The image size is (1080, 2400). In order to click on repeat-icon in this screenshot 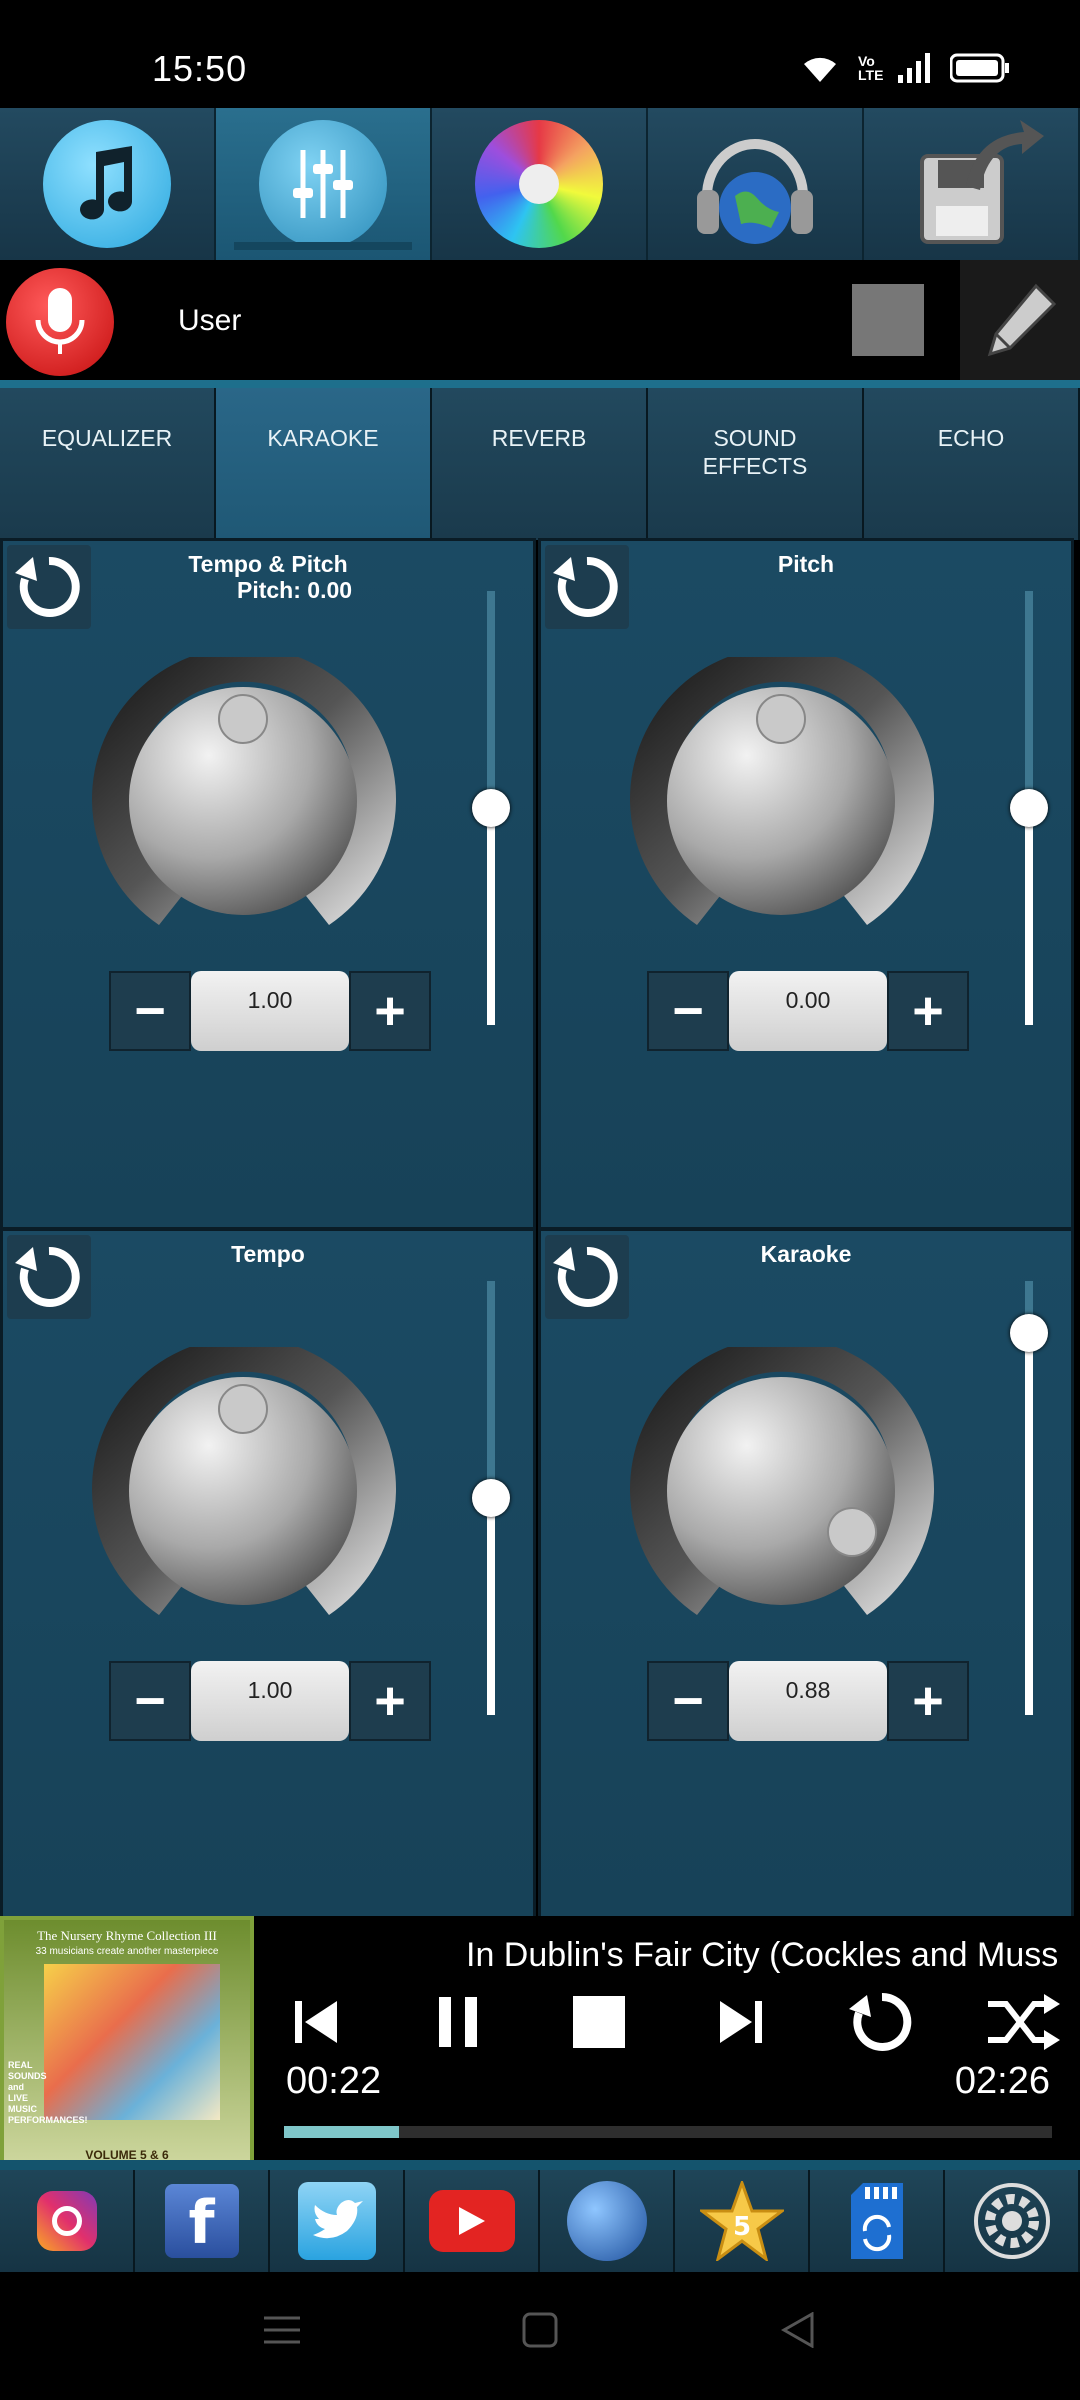, I will do `click(880, 2021)`.